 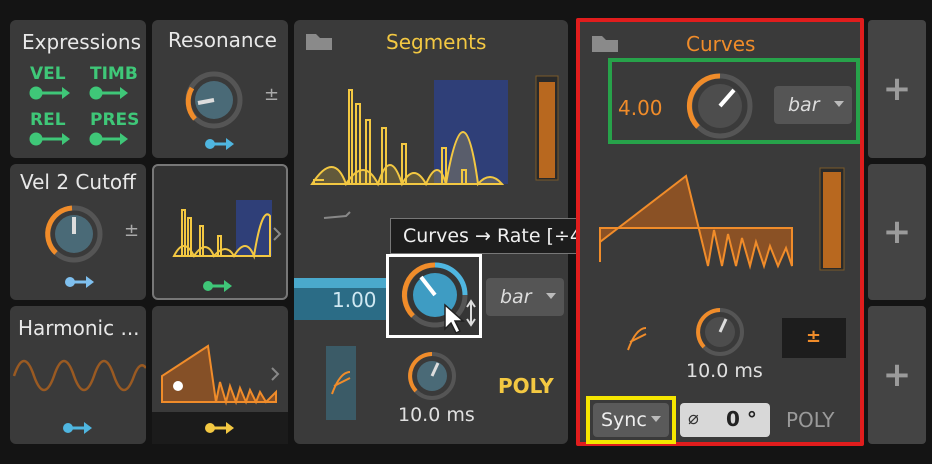 What do you see at coordinates (79, 396) in the screenshot?
I see `harmonic-waveform` at bounding box center [79, 396].